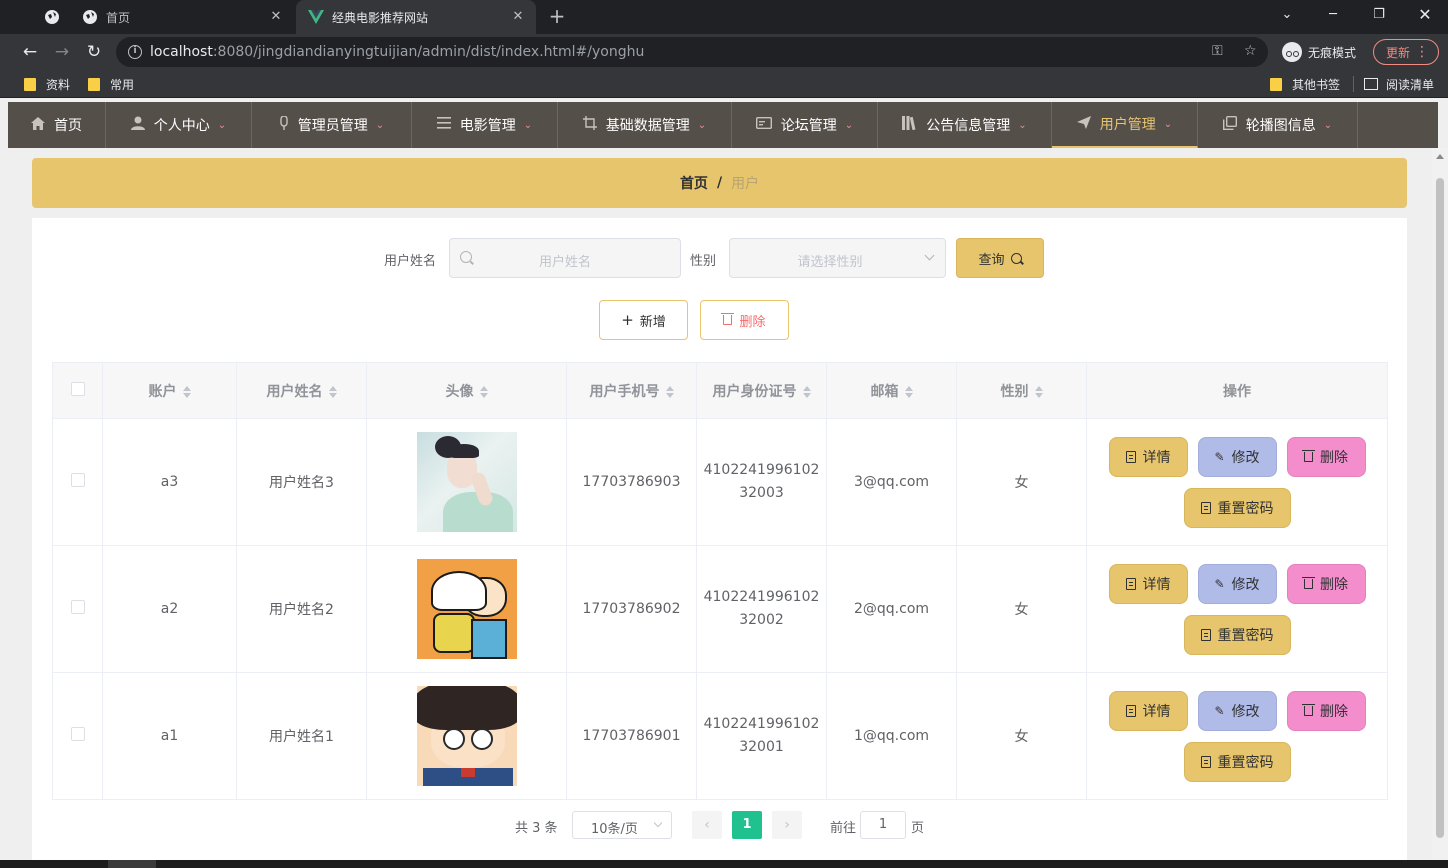 The image size is (1448, 868). I want to click on other-bookmarks: 其他书签, so click(1305, 84).